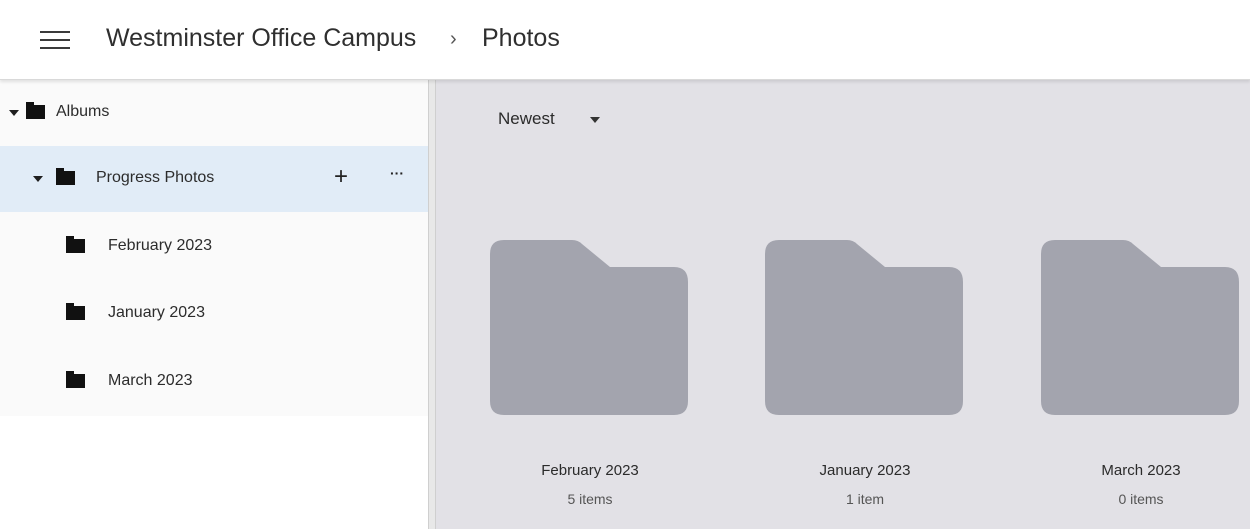  What do you see at coordinates (150, 380) in the screenshot?
I see `tree-item-label: March 2023` at bounding box center [150, 380].